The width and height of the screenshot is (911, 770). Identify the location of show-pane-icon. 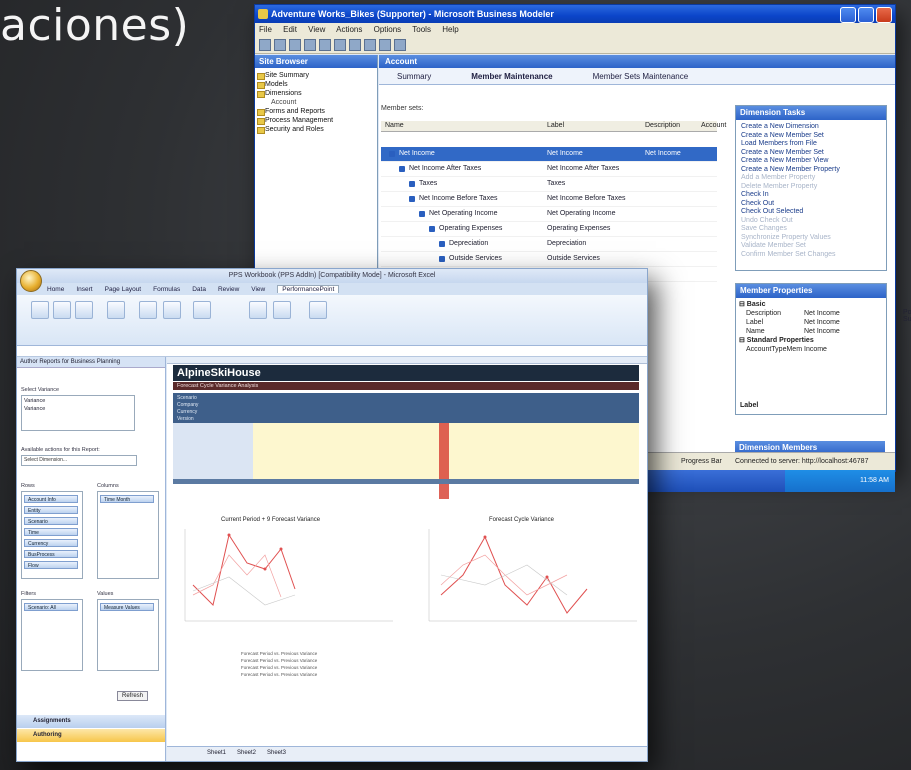
(258, 310).